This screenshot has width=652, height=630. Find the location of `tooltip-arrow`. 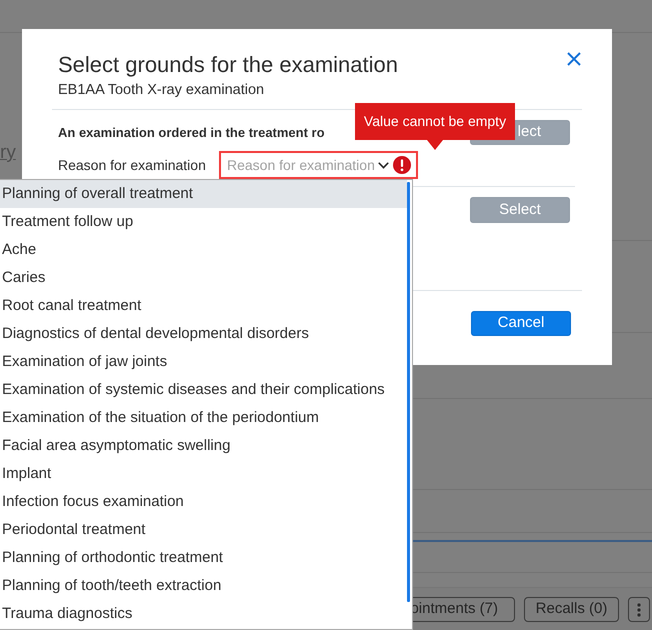

tooltip-arrow is located at coordinates (435, 145).